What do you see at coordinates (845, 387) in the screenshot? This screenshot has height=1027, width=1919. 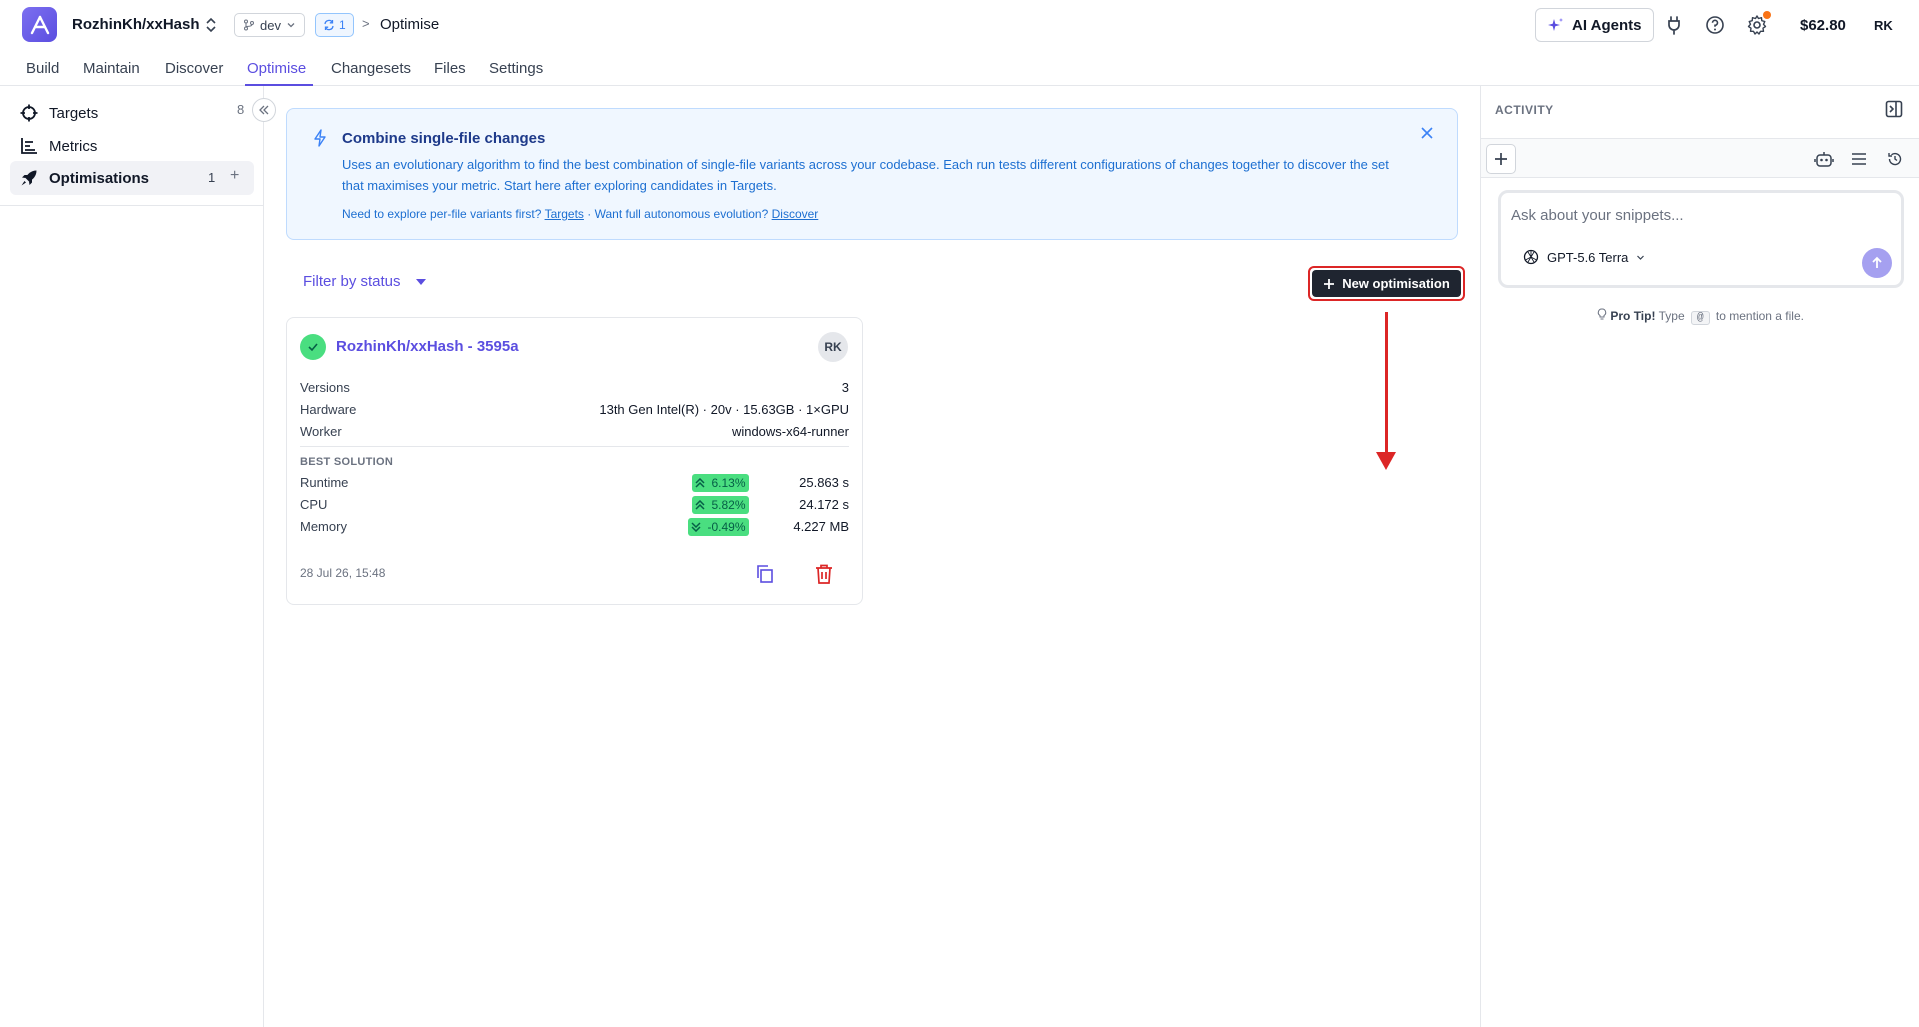 I see `detail-value: 3` at bounding box center [845, 387].